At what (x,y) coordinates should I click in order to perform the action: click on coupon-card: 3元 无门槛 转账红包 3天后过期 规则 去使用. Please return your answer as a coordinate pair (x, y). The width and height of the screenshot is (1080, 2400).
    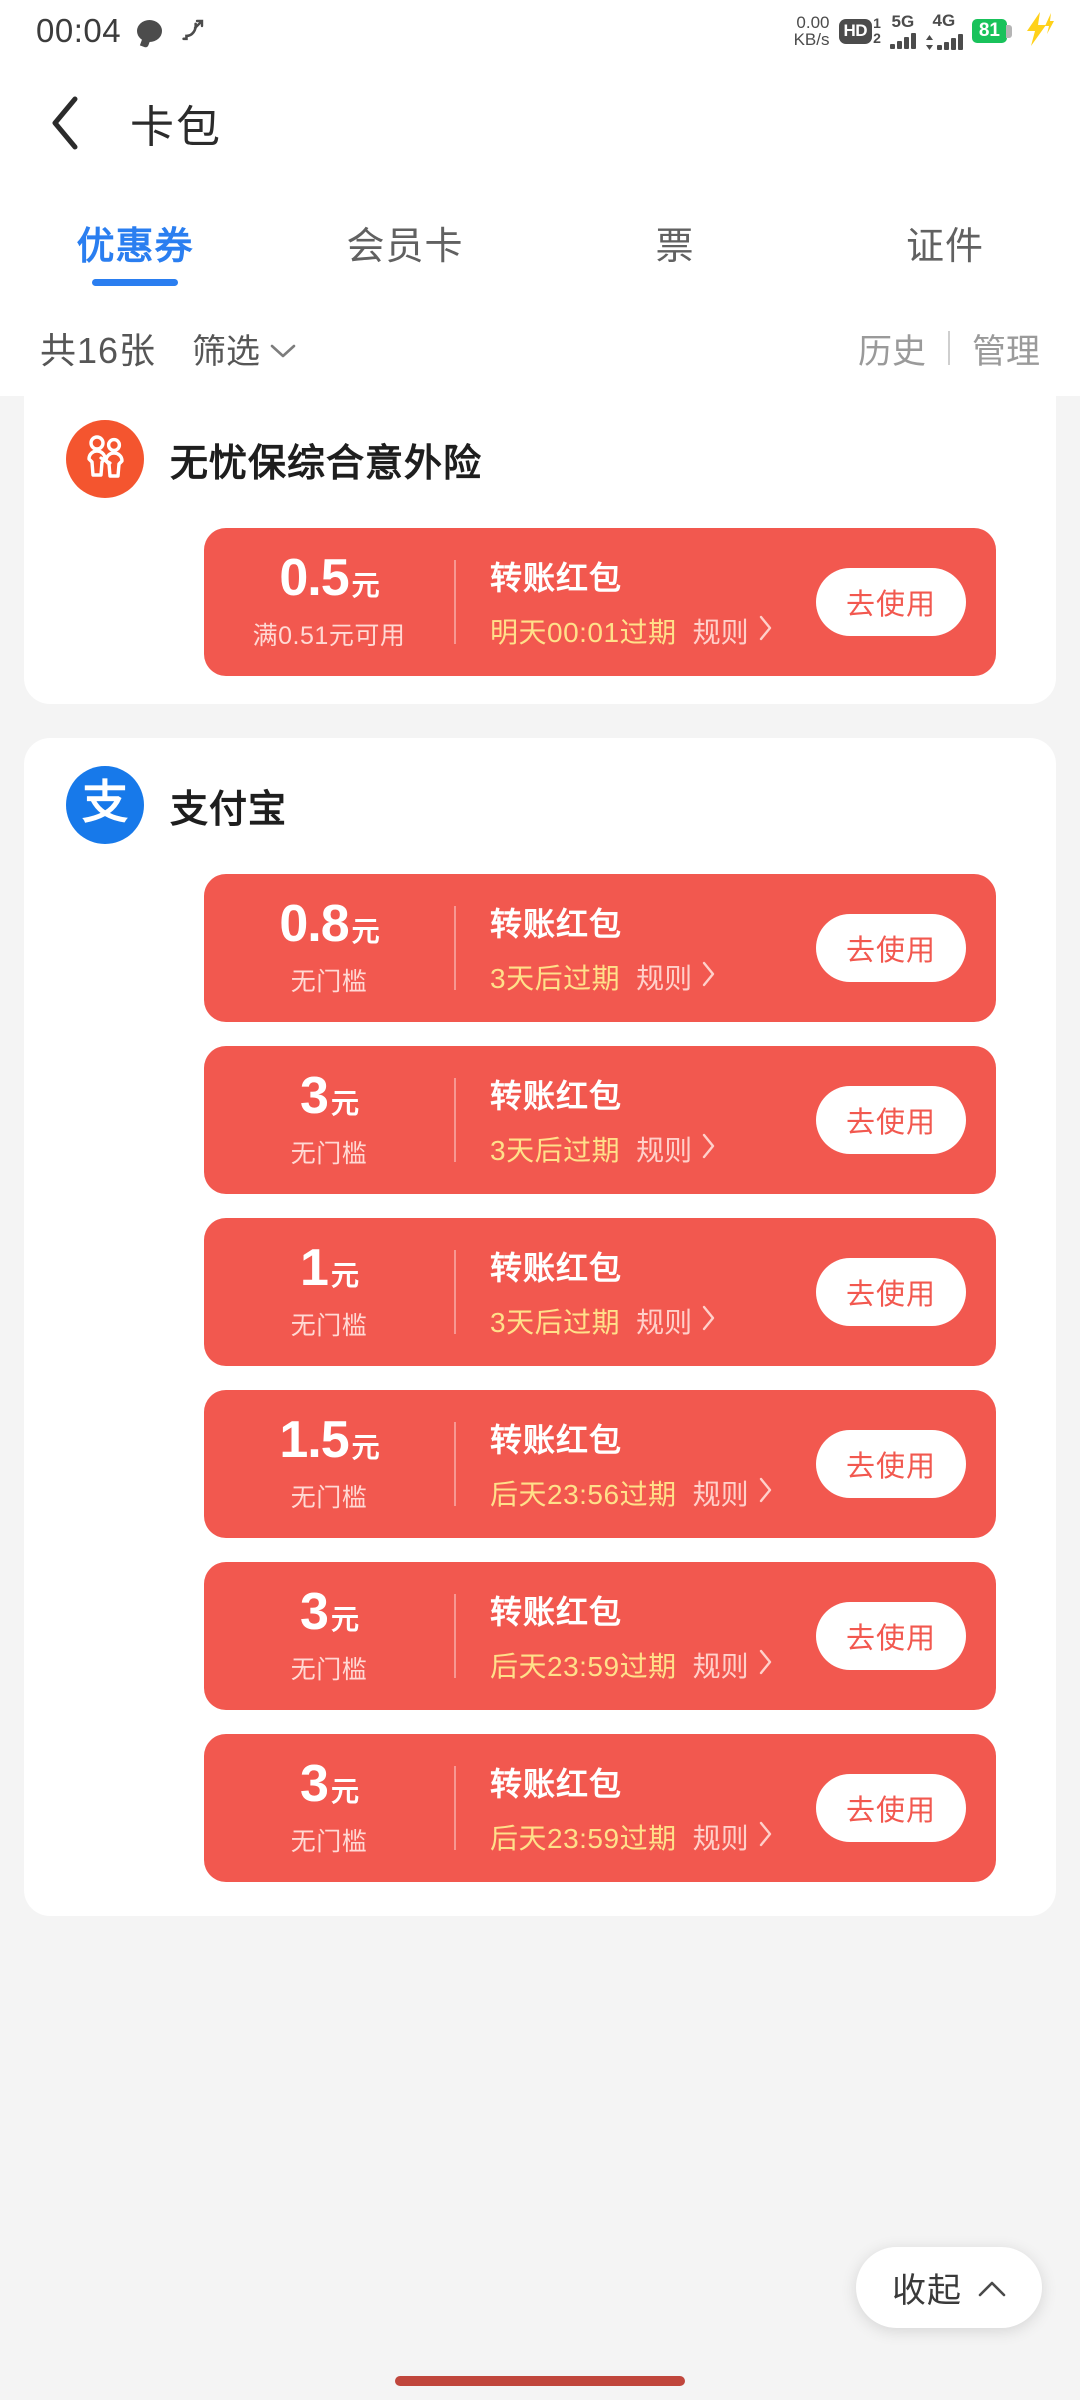
    Looking at the image, I should click on (600, 1120).